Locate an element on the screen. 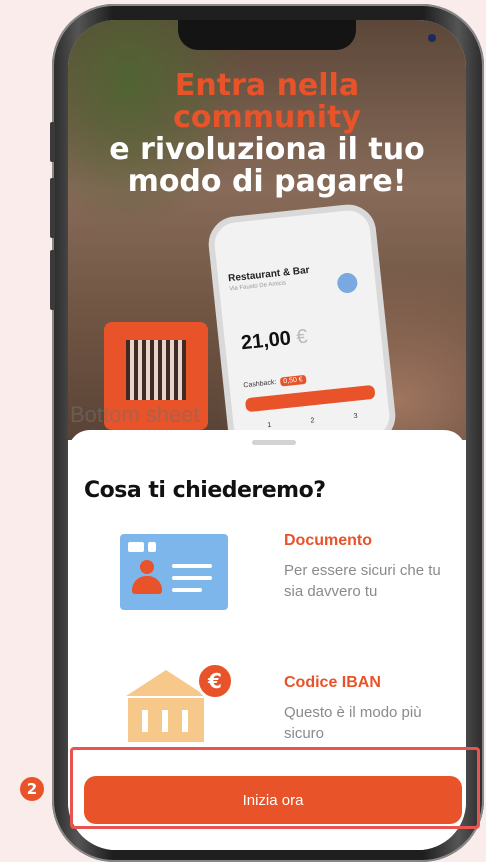 Image resolution: width=486 pixels, height=862 pixels. mock-key: 1 is located at coordinates (269, 425).